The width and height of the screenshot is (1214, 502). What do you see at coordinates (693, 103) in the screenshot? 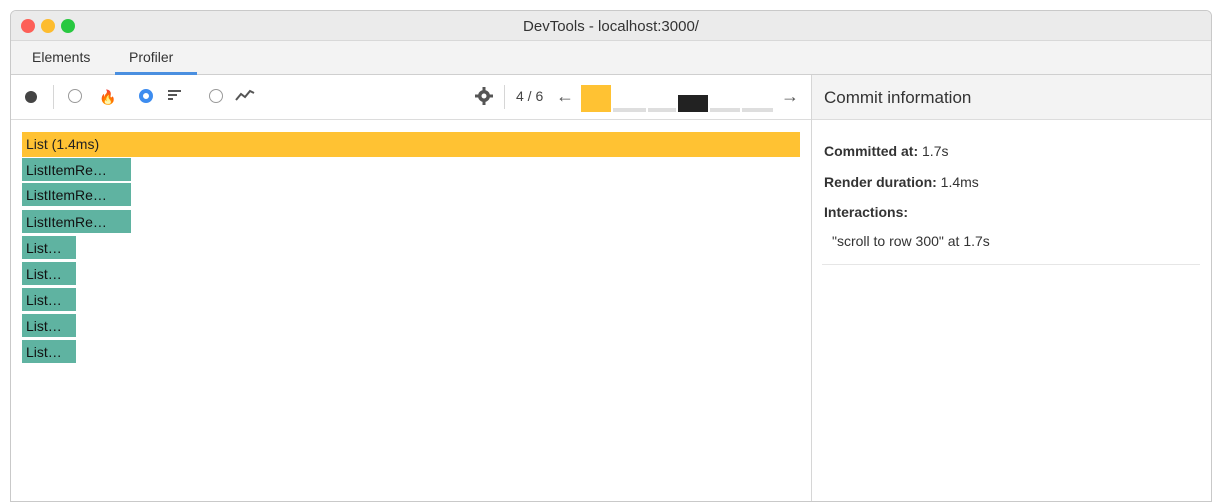
I see `commit-bar-dark` at bounding box center [693, 103].